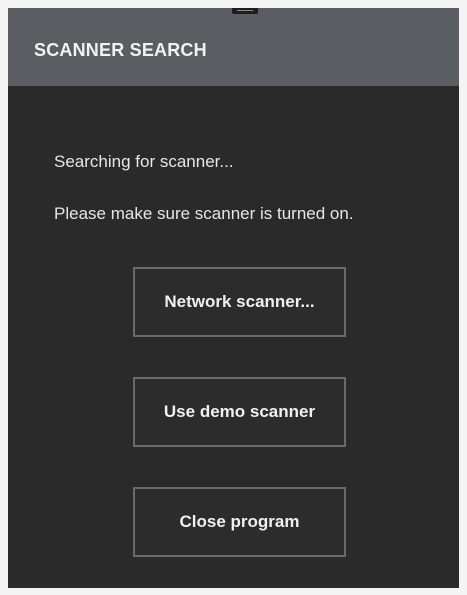 This screenshot has height=595, width=467. What do you see at coordinates (239, 522) in the screenshot?
I see `close-program-button: Close program` at bounding box center [239, 522].